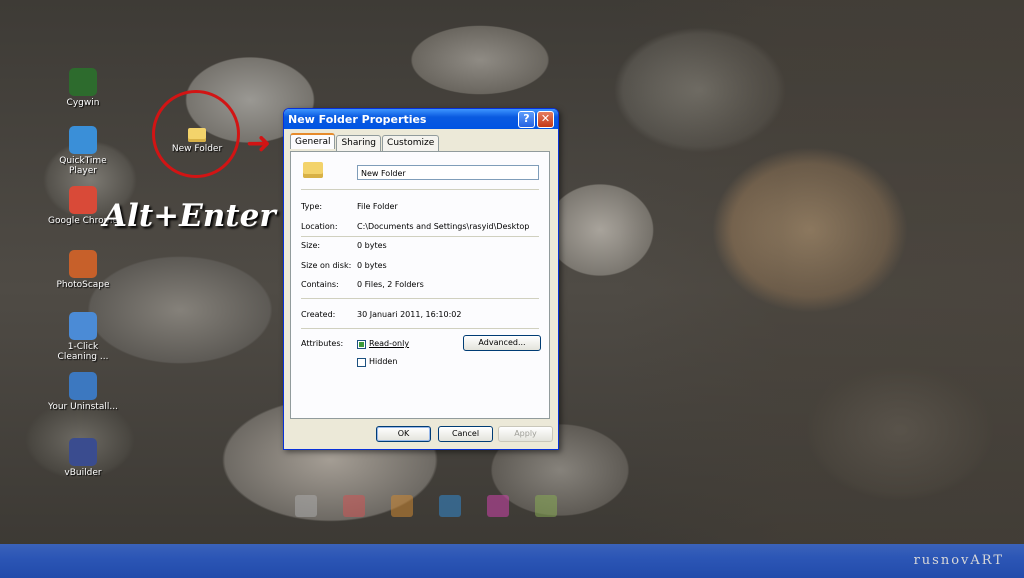  What do you see at coordinates (83, 103) in the screenshot?
I see `desktop-icon-label: Cygwin` at bounding box center [83, 103].